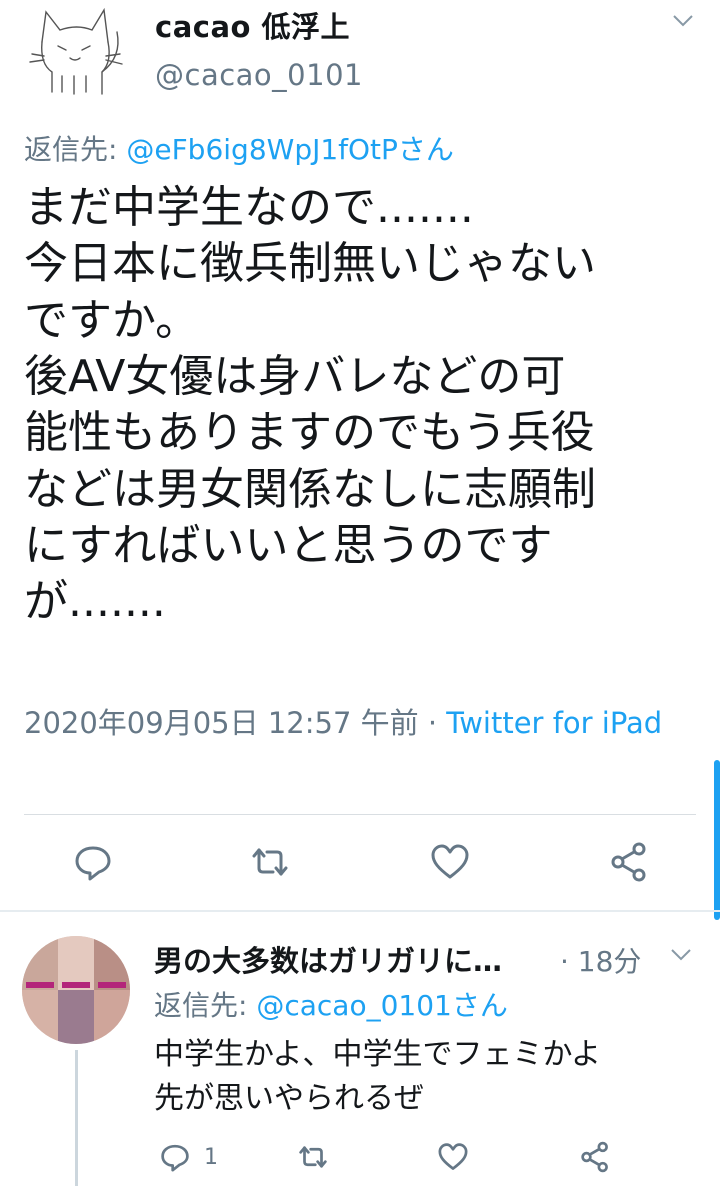  I want to click on reply-actions: 1, so click(360, 1160).